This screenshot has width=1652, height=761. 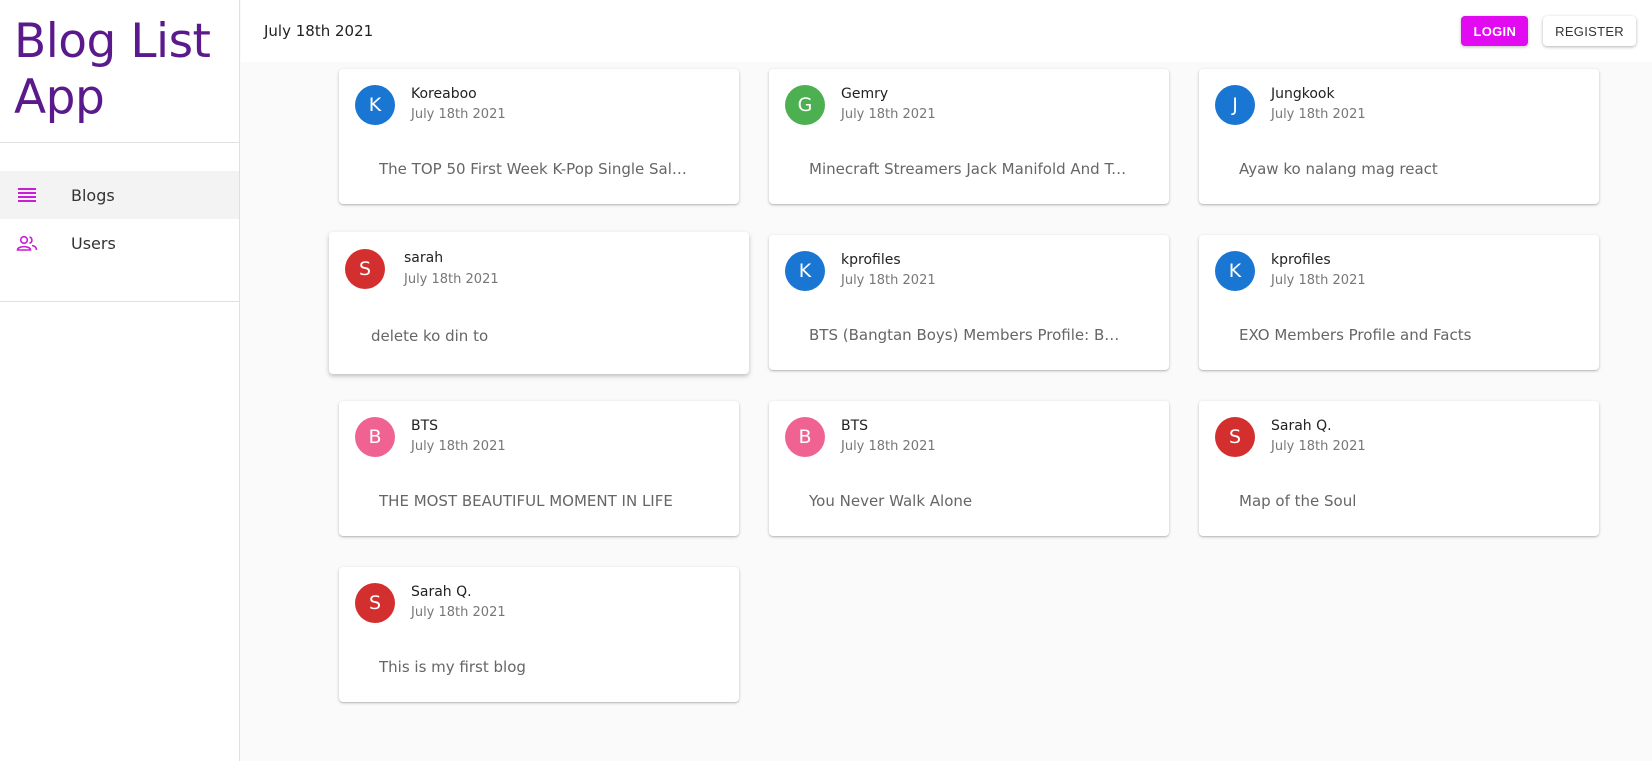 I want to click on blog-excerpt: delete ko din to, so click(x=430, y=336).